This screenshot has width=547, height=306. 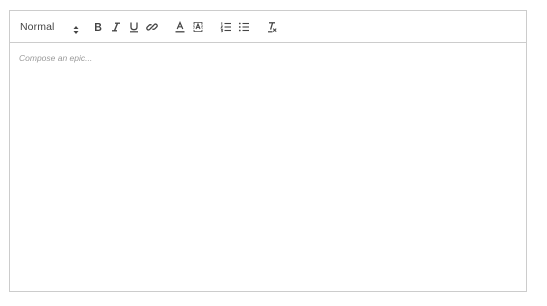 I want to click on background-color-button, so click(x=198, y=27).